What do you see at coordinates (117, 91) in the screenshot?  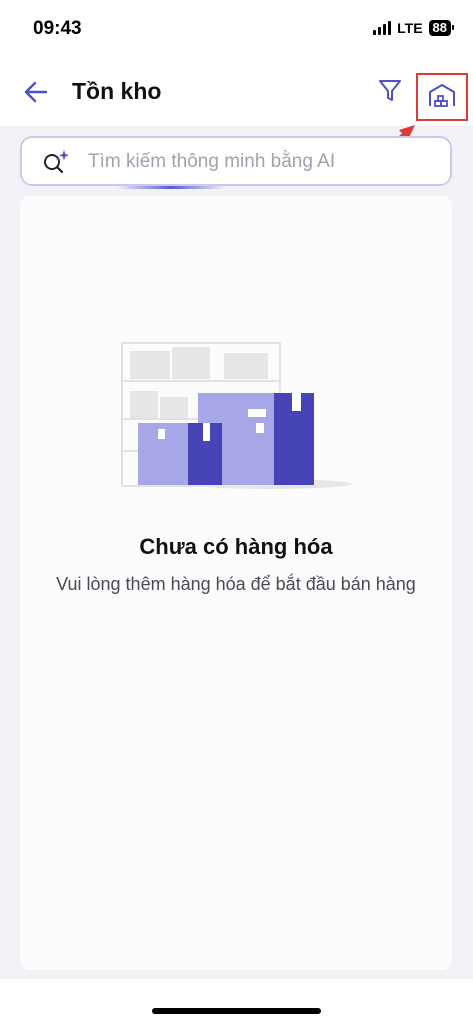 I see `page-title: Tồn kho` at bounding box center [117, 91].